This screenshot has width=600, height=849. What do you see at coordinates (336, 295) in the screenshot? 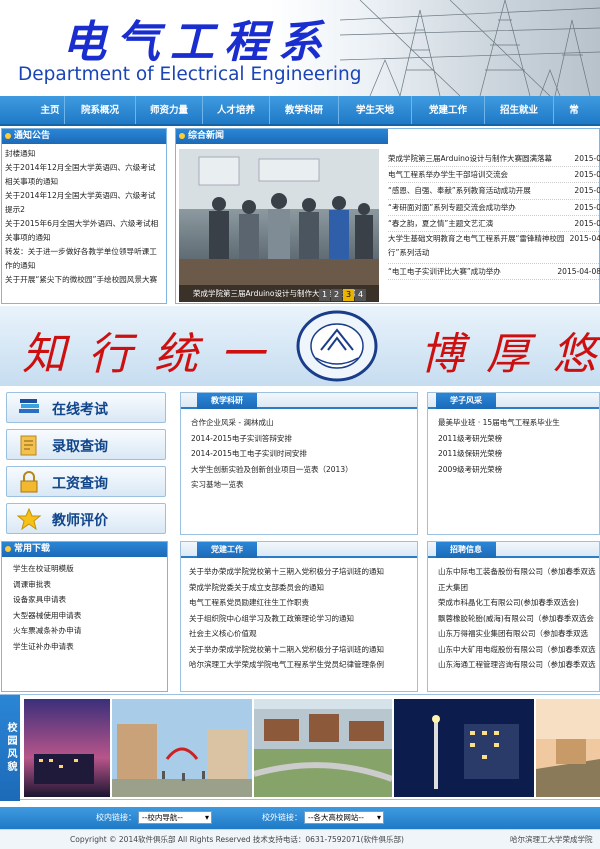
I see `pager-button: 2` at bounding box center [336, 295].